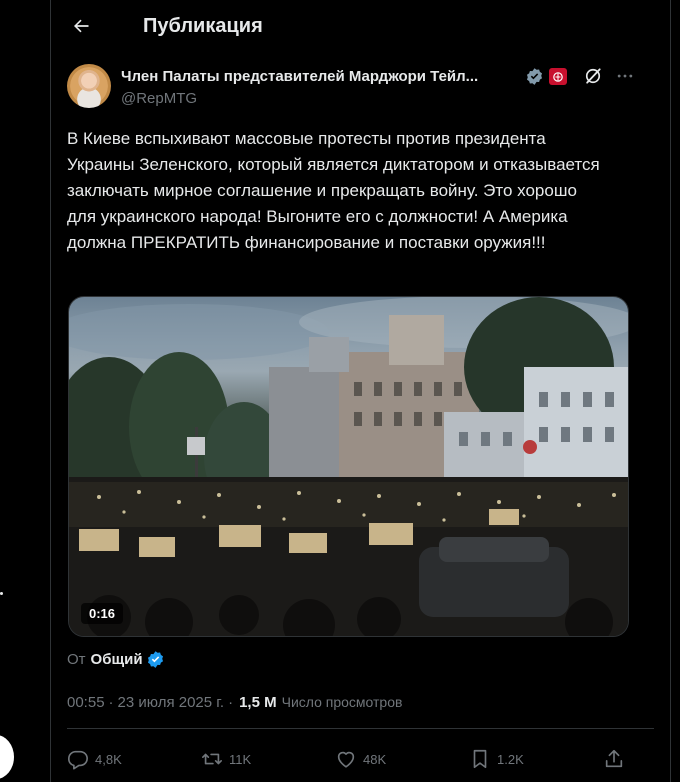 This screenshot has width=680, height=782. Describe the element at coordinates (360, 26) in the screenshot. I see `page-header: Публикация` at that location.